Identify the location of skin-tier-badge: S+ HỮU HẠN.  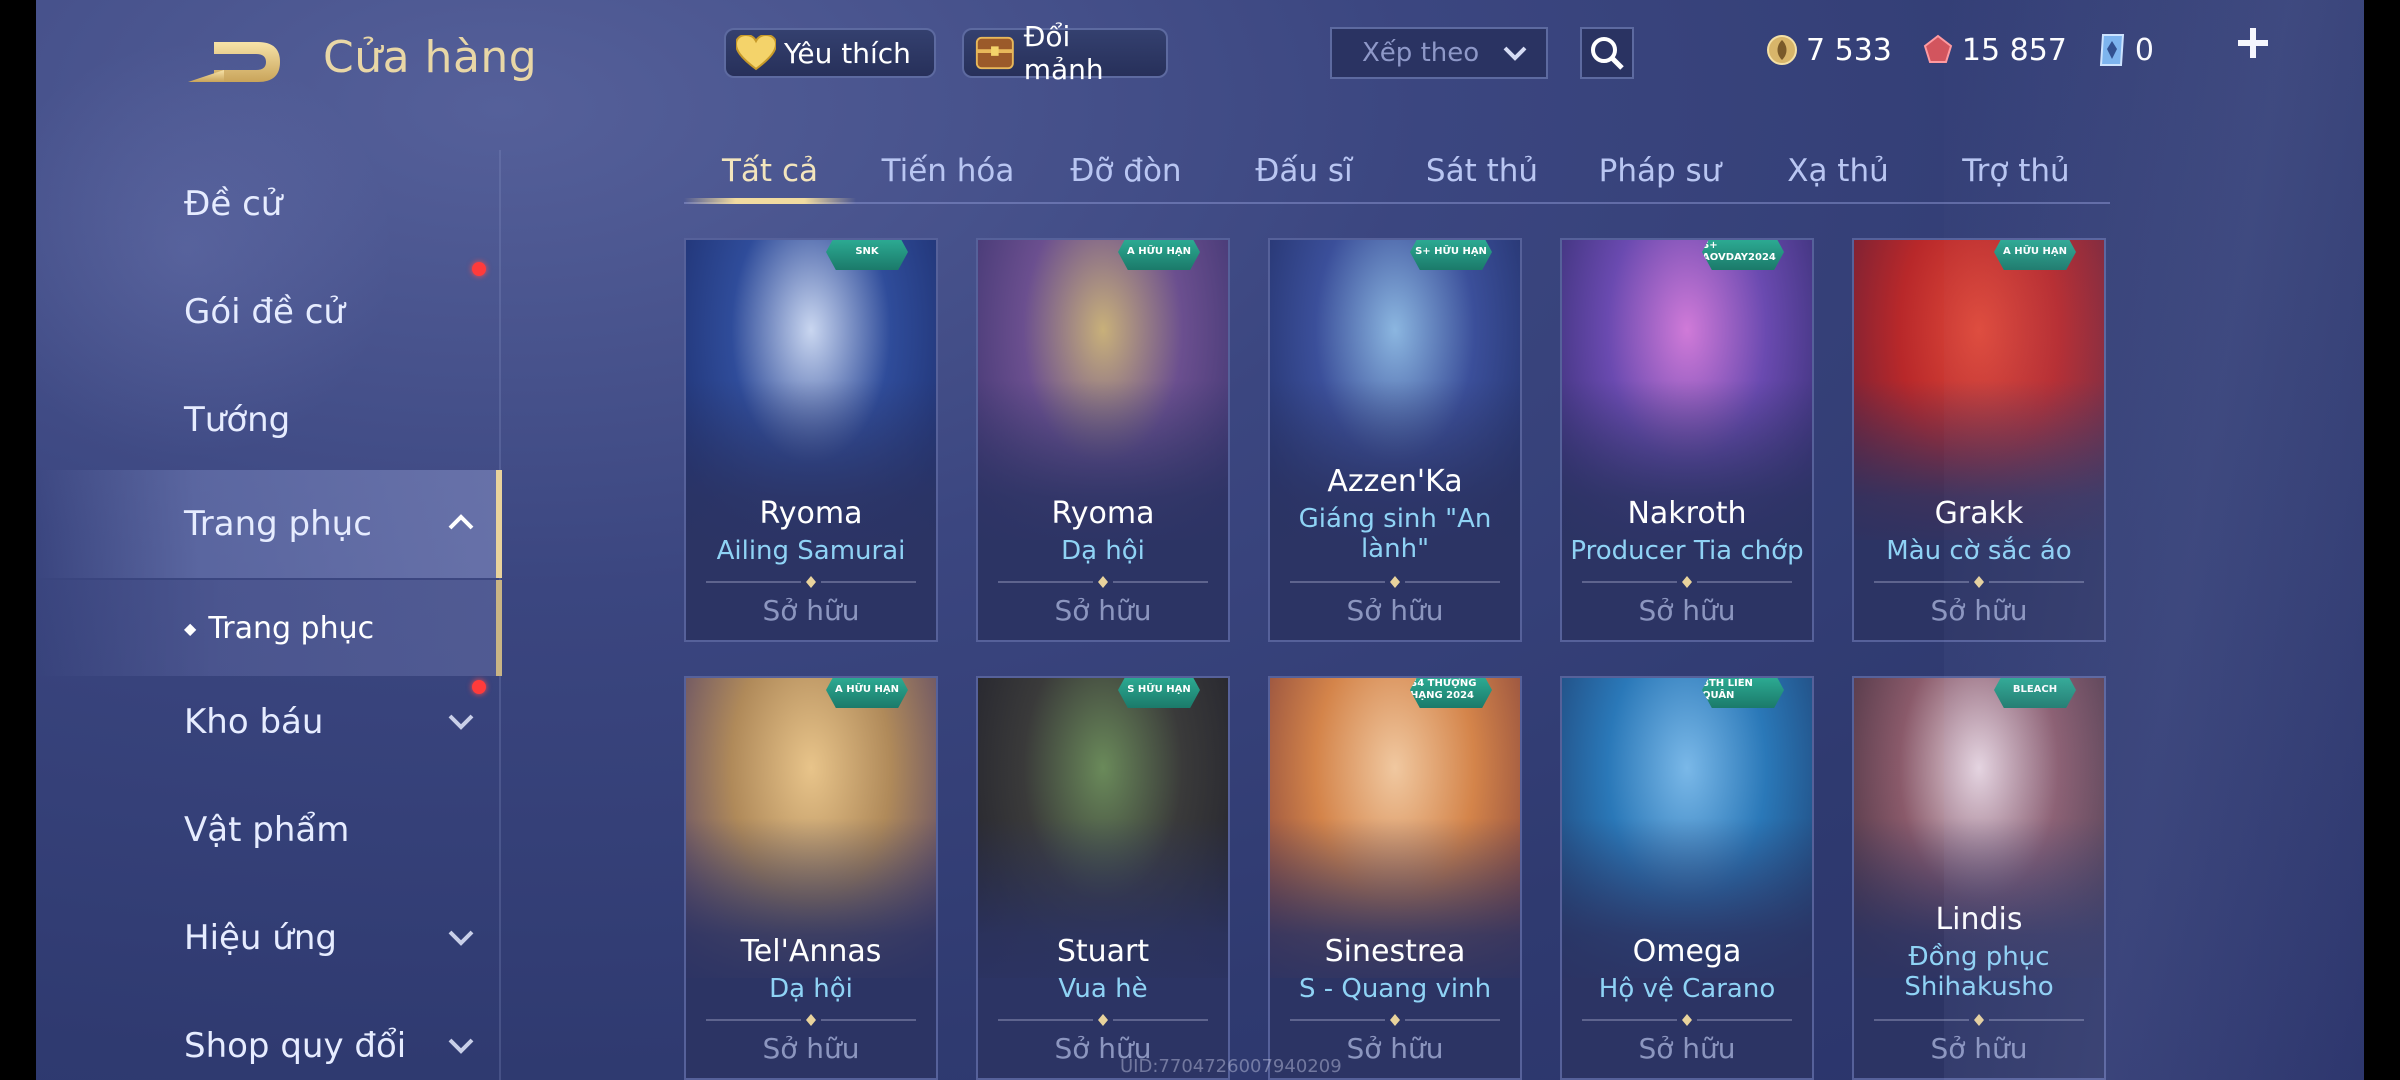
(1451, 255).